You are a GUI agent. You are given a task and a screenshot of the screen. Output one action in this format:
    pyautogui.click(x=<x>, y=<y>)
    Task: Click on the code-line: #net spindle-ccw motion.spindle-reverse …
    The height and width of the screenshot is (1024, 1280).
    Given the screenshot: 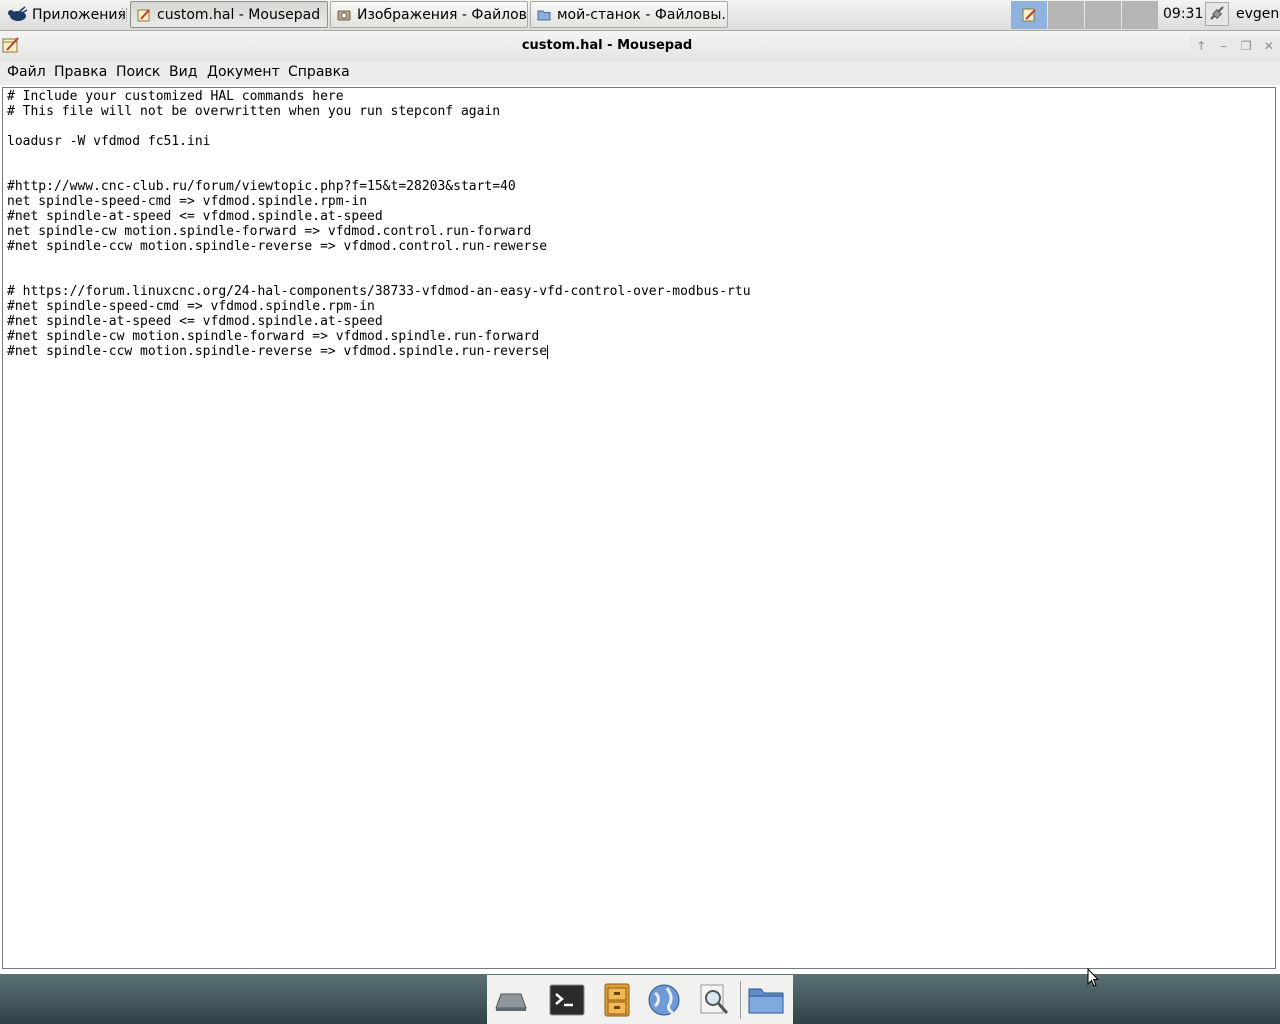 What is the action you would take?
    pyautogui.click(x=277, y=246)
    